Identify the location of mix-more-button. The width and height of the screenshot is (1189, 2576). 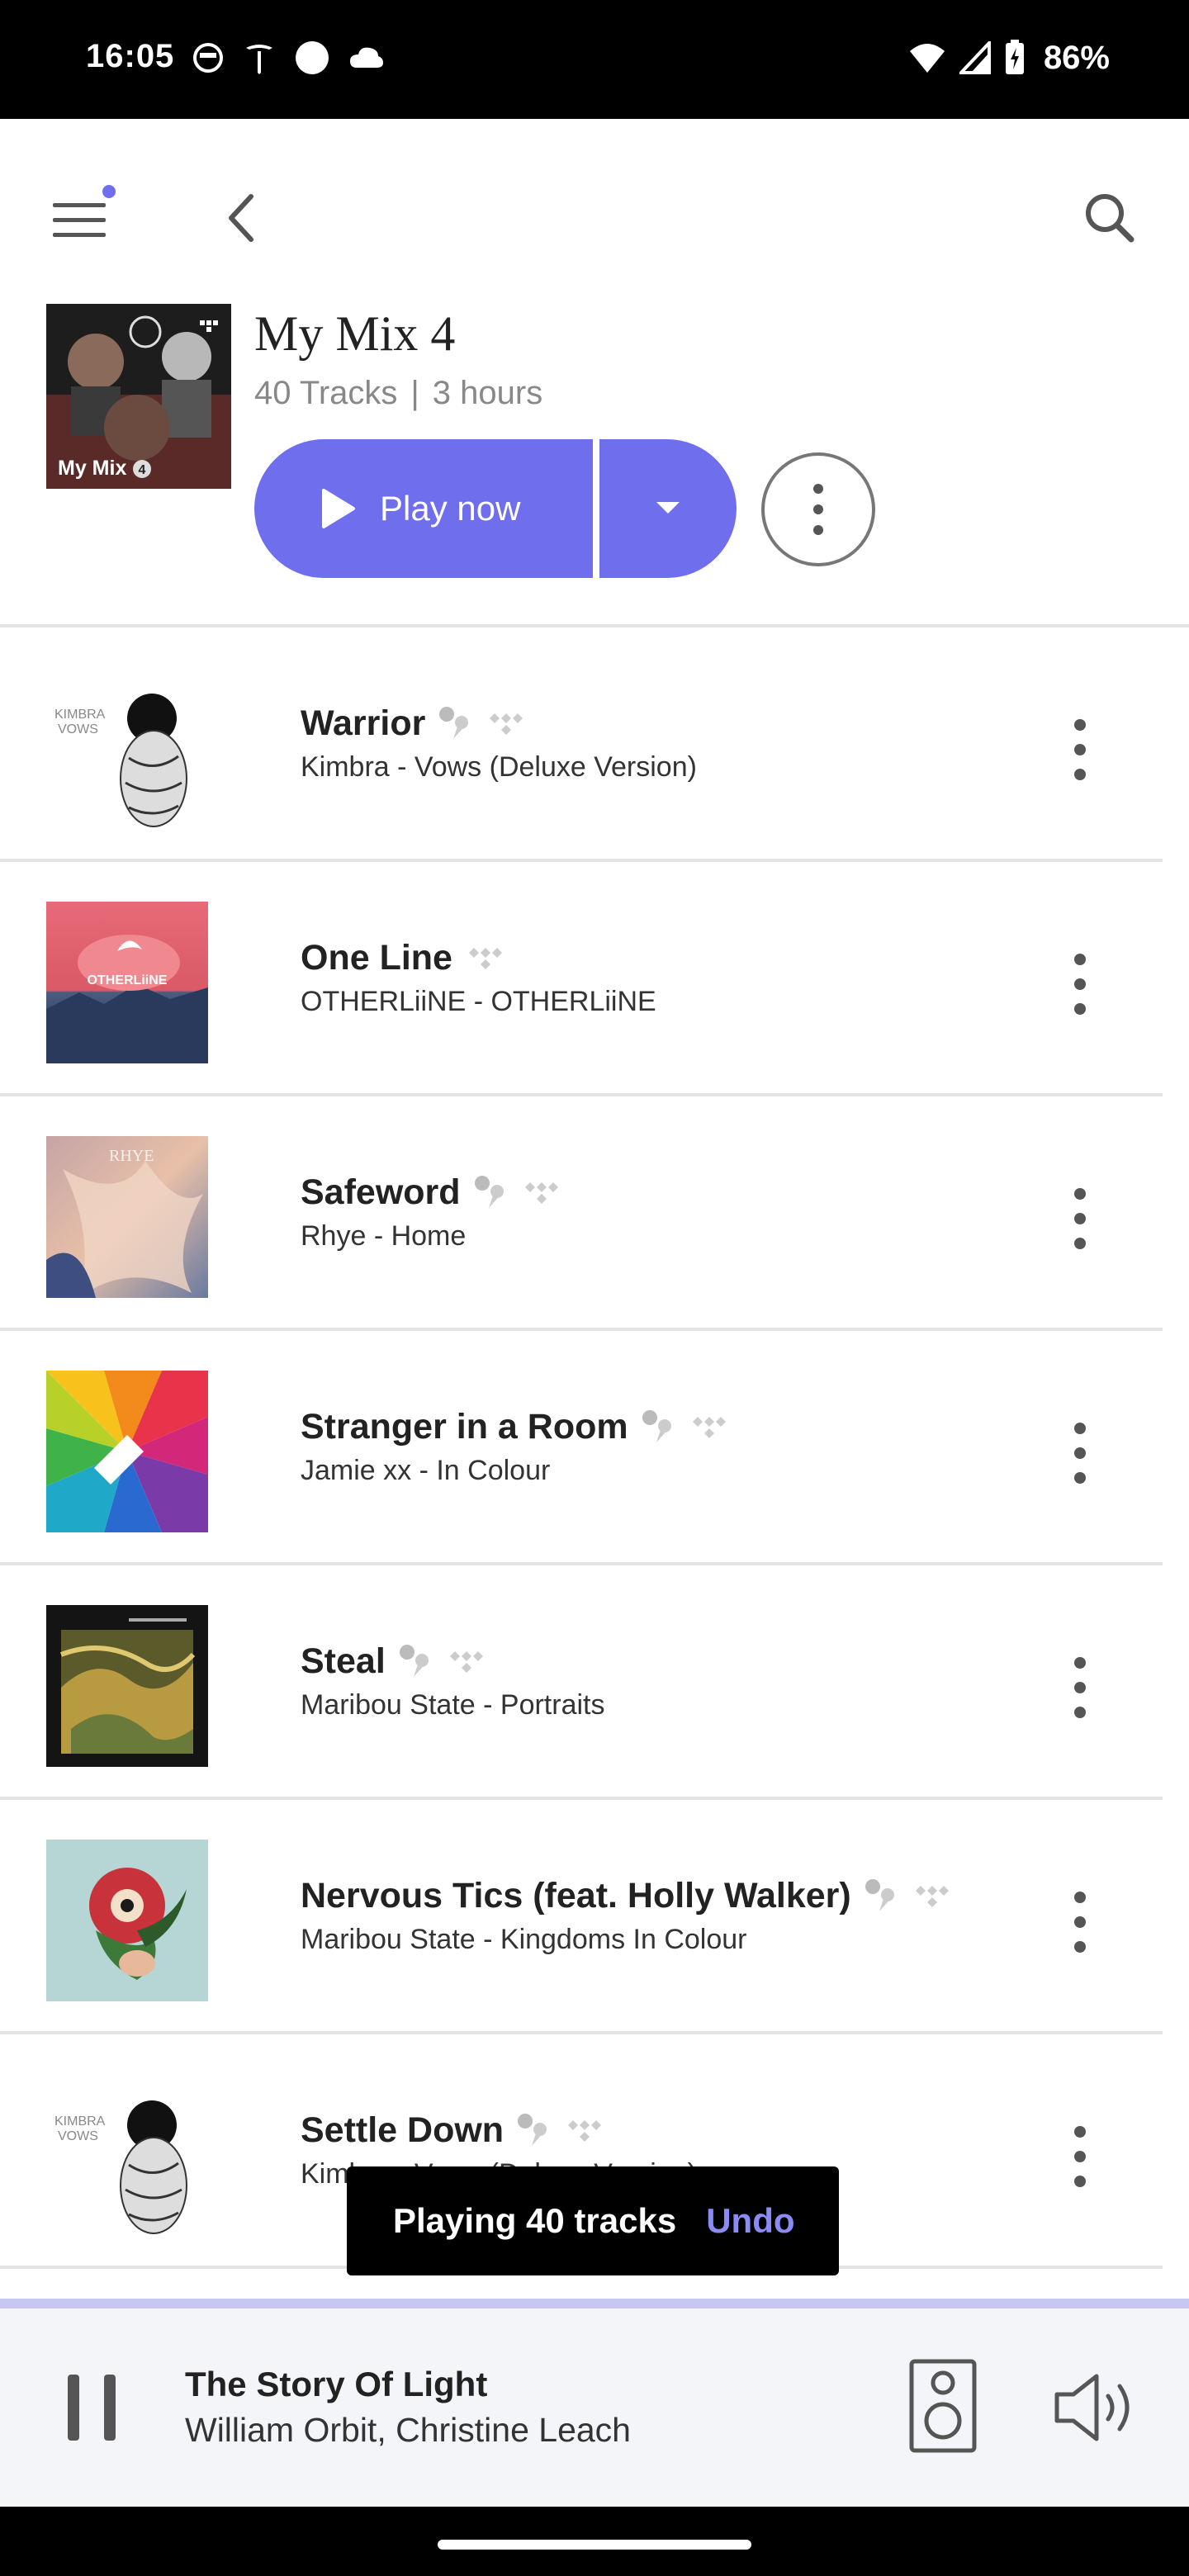
(818, 509).